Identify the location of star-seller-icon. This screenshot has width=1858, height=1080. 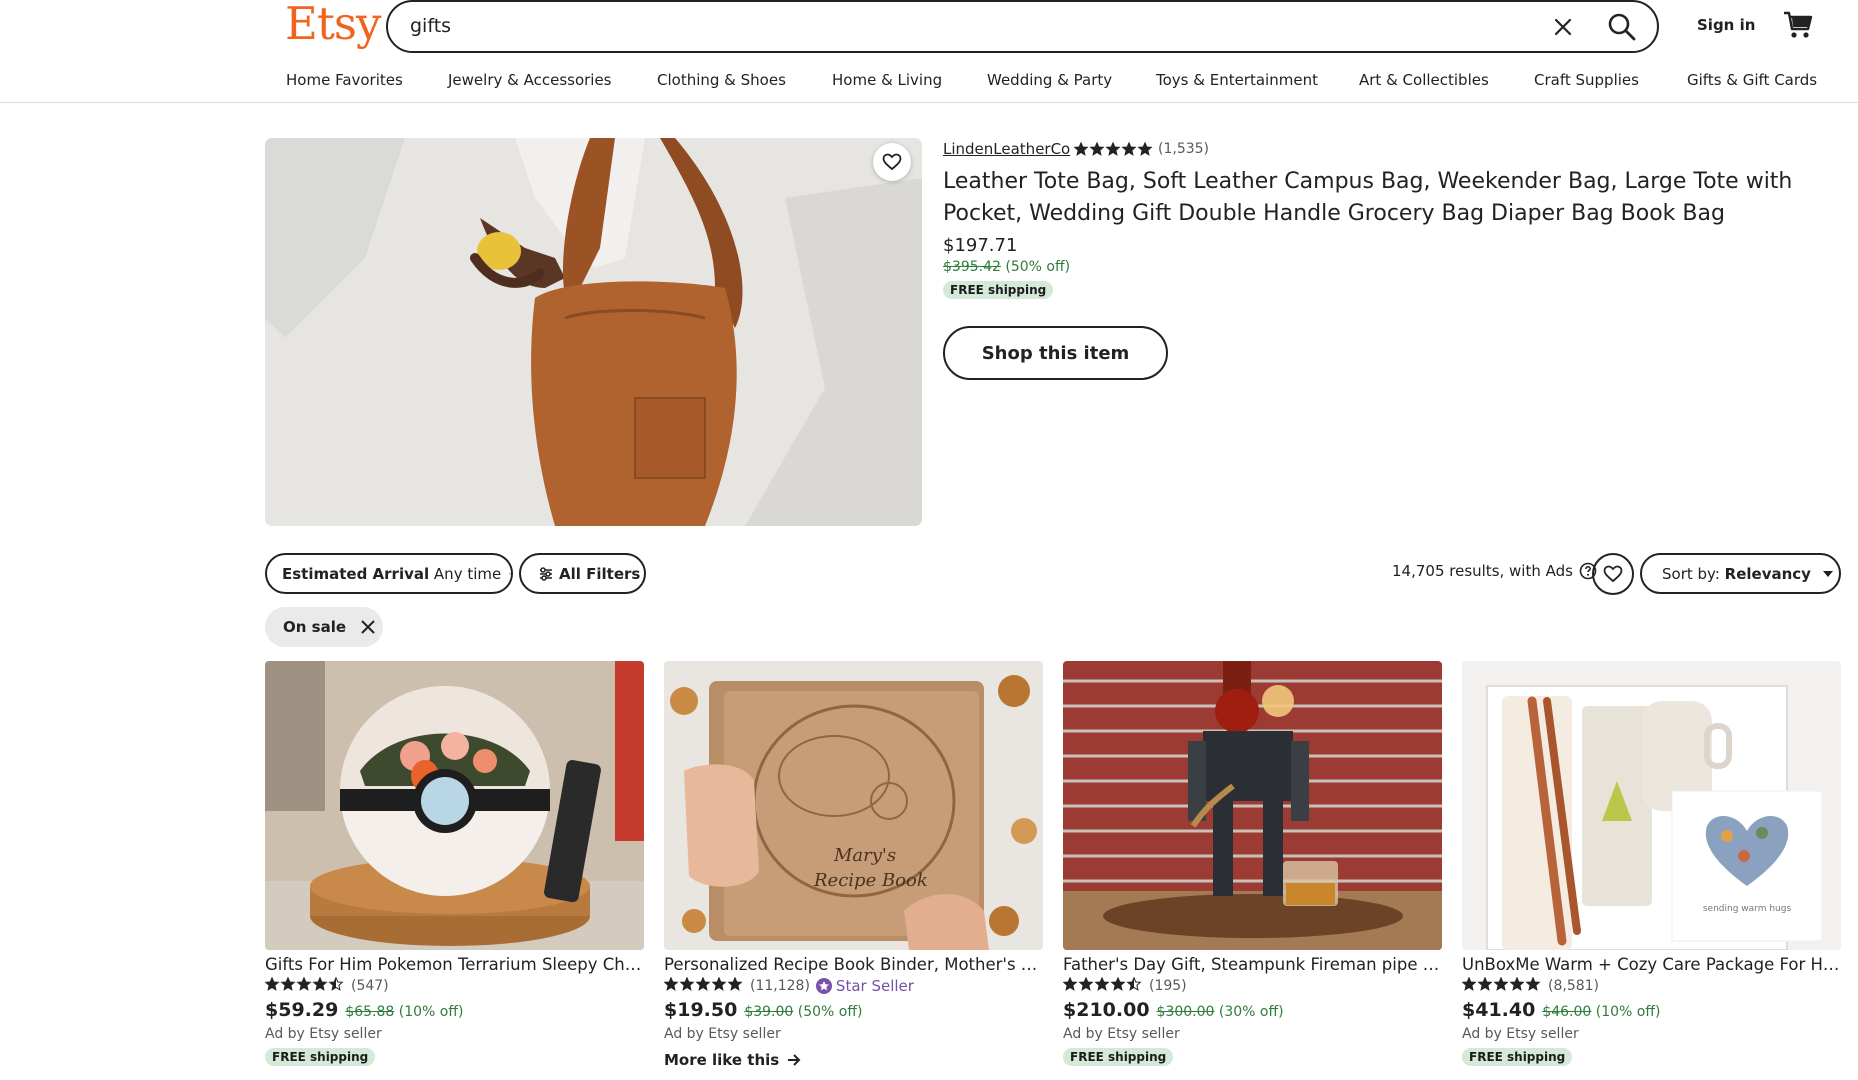
(823, 986).